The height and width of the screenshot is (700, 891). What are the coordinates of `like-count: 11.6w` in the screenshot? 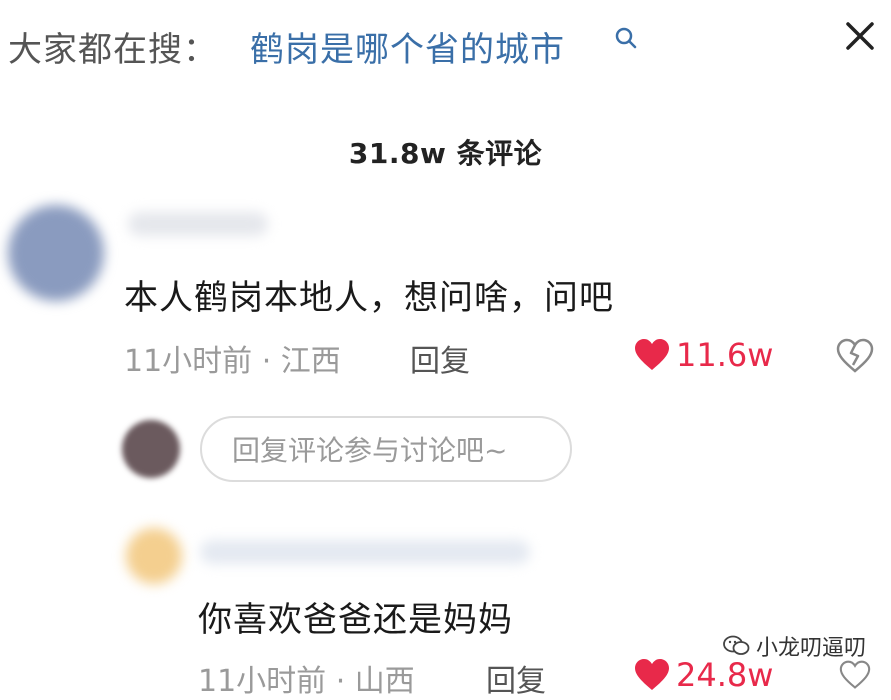 It's located at (725, 355).